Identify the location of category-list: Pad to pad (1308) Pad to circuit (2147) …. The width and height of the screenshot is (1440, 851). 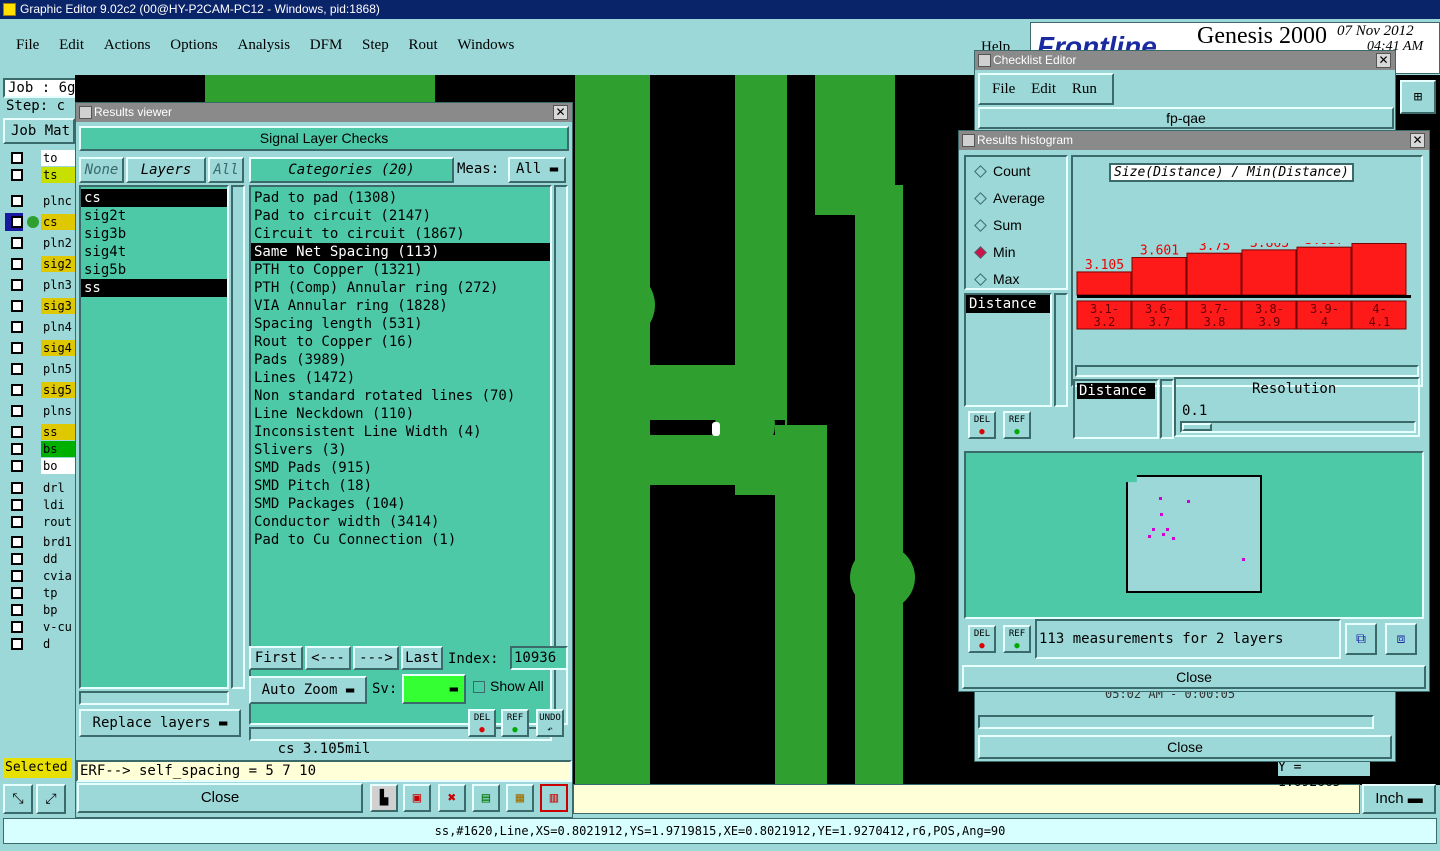
(400, 455).